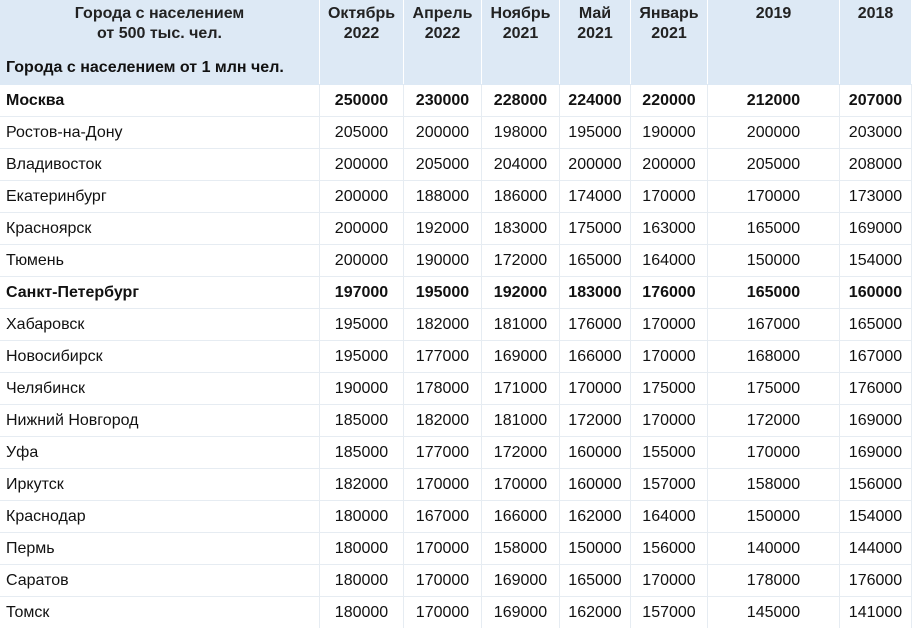 This screenshot has width=919, height=631. I want to click on value-cell: 250000, so click(362, 100).